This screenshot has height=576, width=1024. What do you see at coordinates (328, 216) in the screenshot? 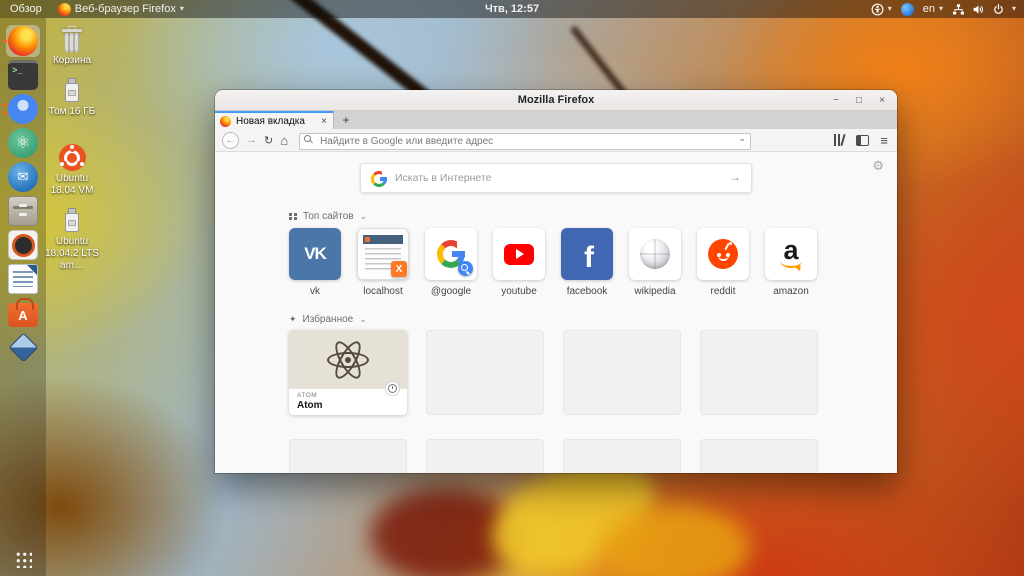
I see `topsites-section-header: Топ сайтов ⌄` at bounding box center [328, 216].